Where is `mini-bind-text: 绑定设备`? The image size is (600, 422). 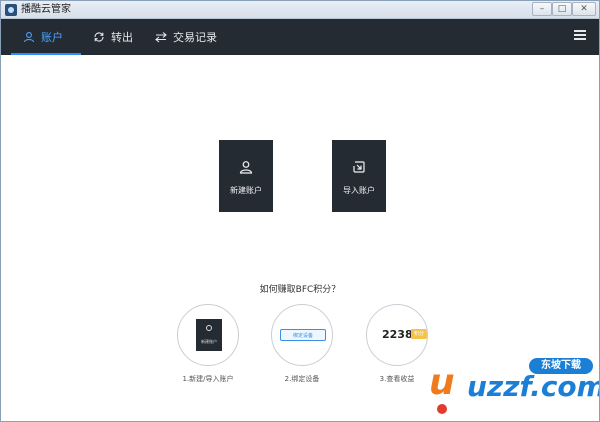
mini-bind-text: 绑定设备 is located at coordinates (302, 336).